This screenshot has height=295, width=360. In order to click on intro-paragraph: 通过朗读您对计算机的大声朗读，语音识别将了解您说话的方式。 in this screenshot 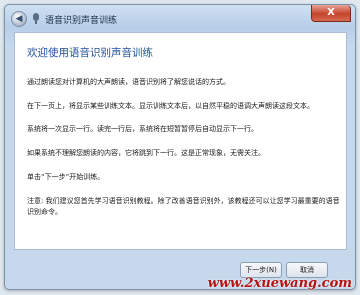, I will do `click(128, 82)`.